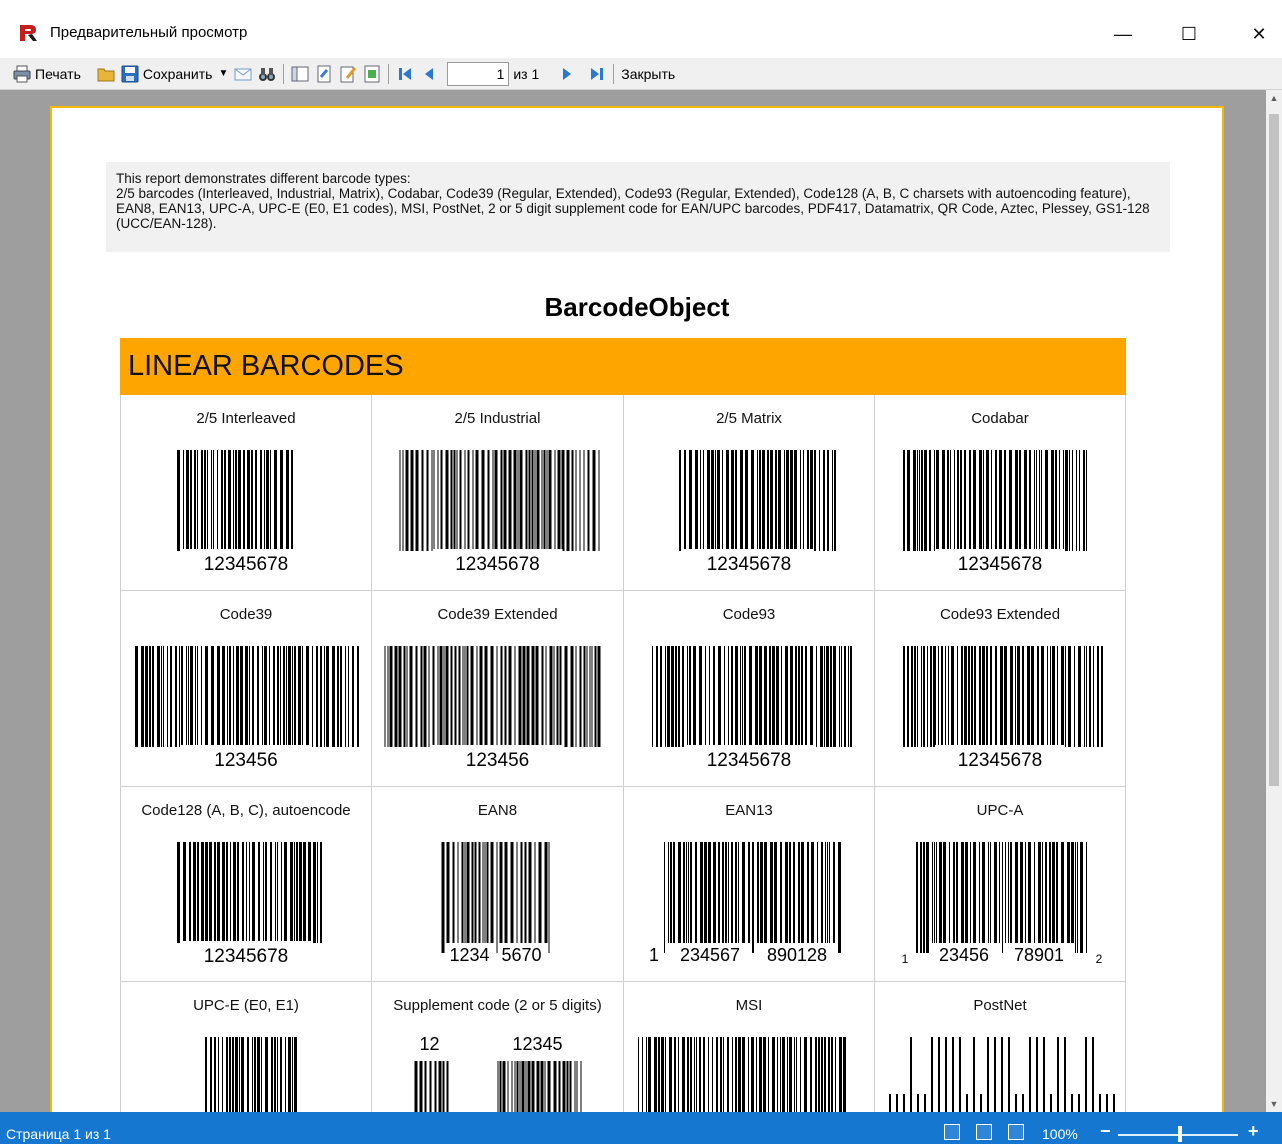 The image size is (1282, 1144). What do you see at coordinates (429, 1044) in the screenshot?
I see `supplement-2-text: 12` at bounding box center [429, 1044].